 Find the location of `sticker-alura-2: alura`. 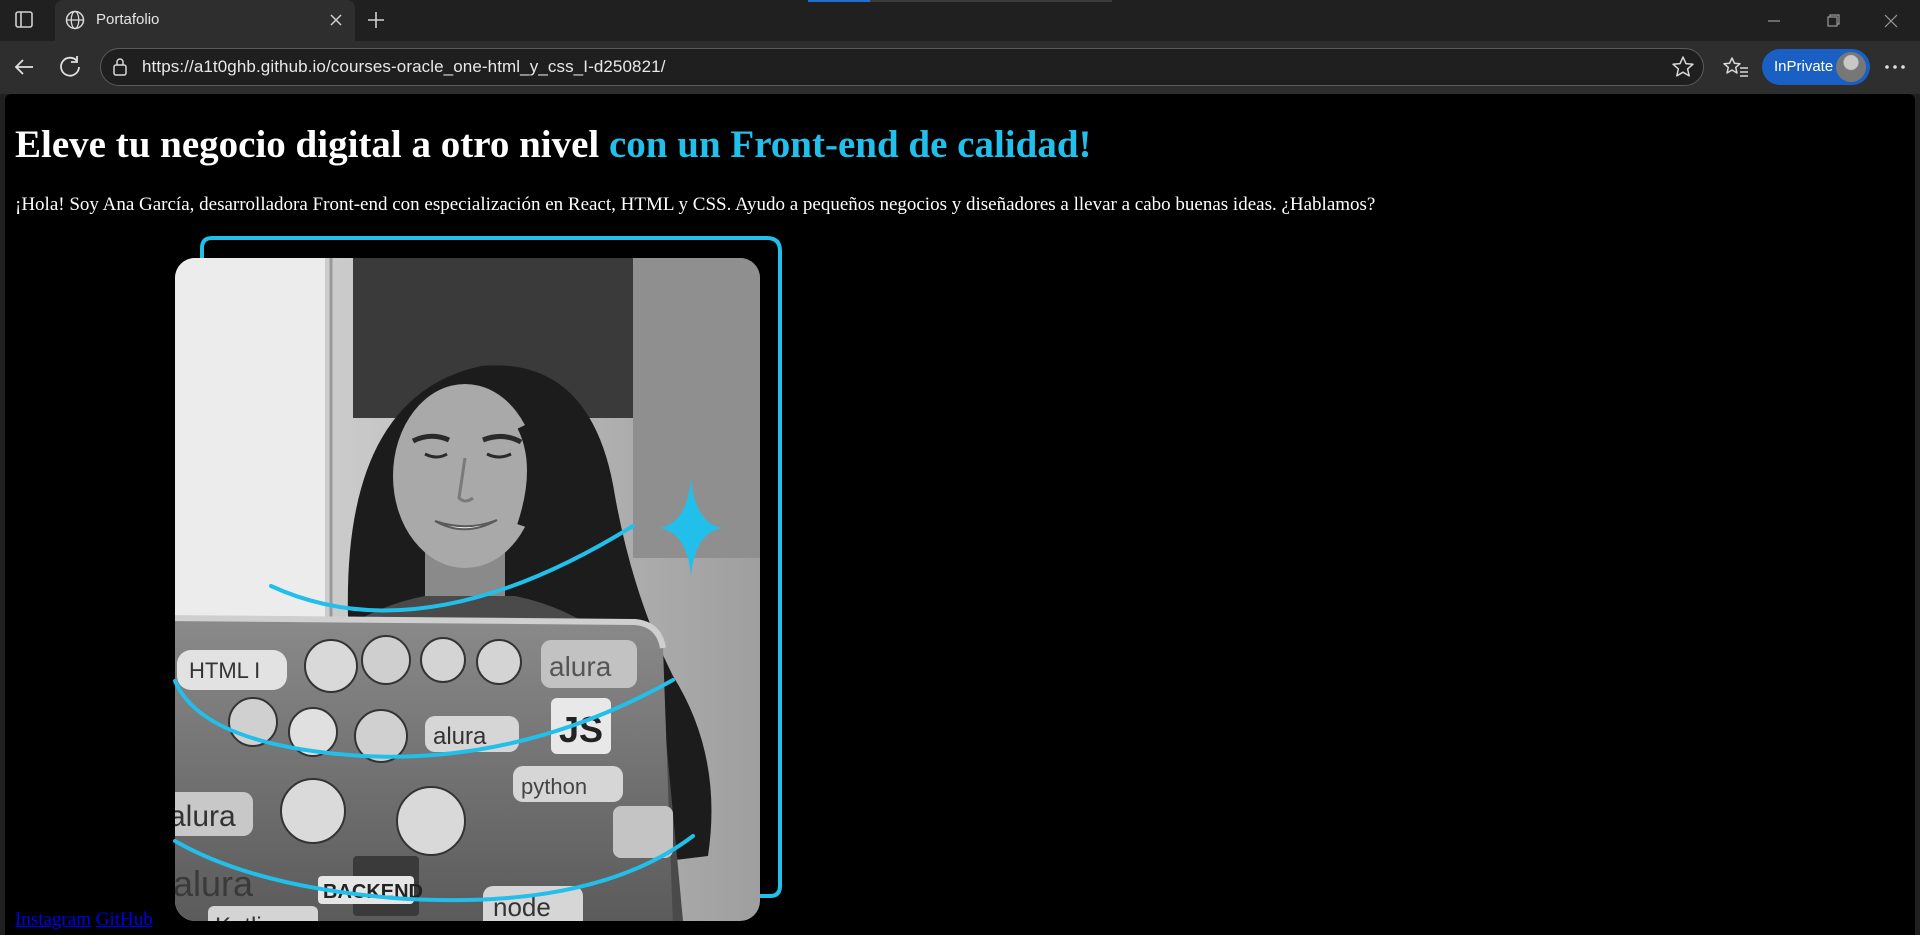

sticker-alura-2: alura is located at coordinates (460, 736).